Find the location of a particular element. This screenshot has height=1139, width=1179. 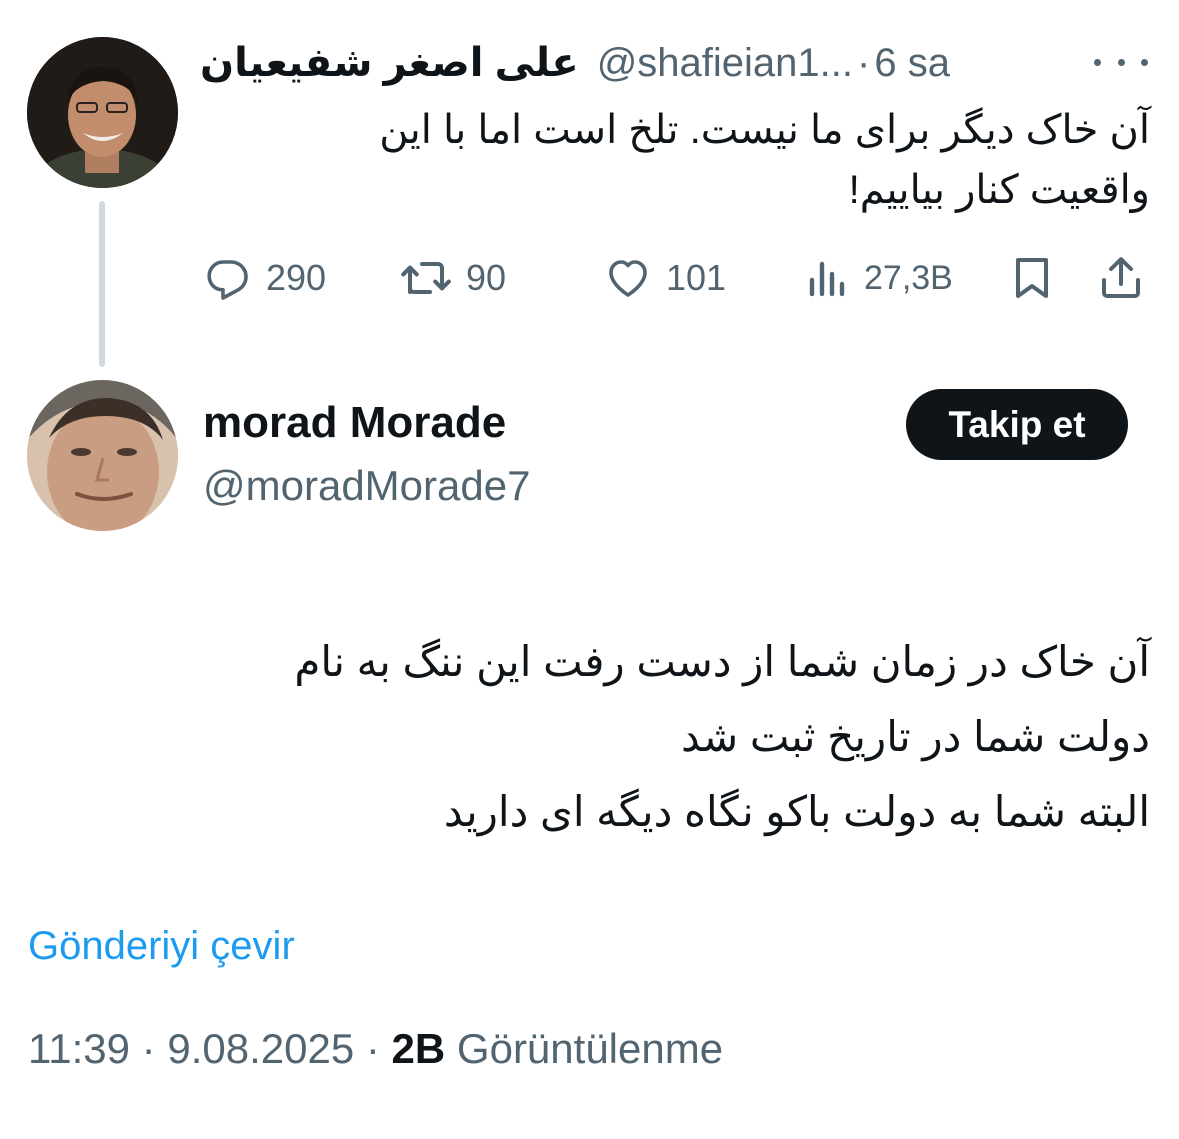

bookmark-button is located at coordinates (1032, 278).